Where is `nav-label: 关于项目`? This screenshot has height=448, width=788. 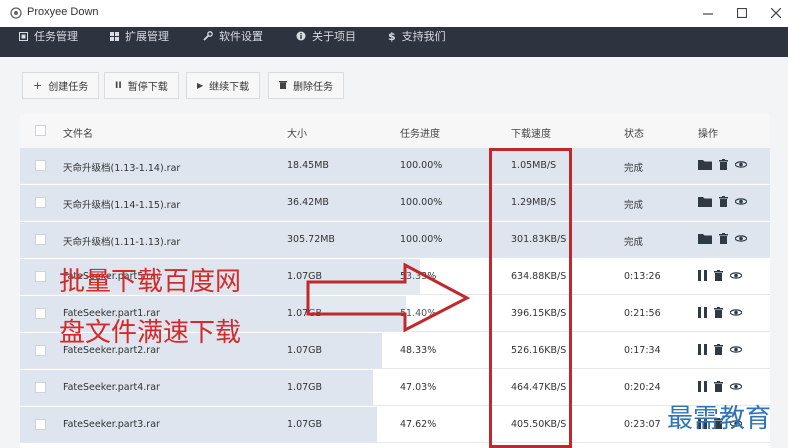 nav-label: 关于项目 is located at coordinates (334, 36).